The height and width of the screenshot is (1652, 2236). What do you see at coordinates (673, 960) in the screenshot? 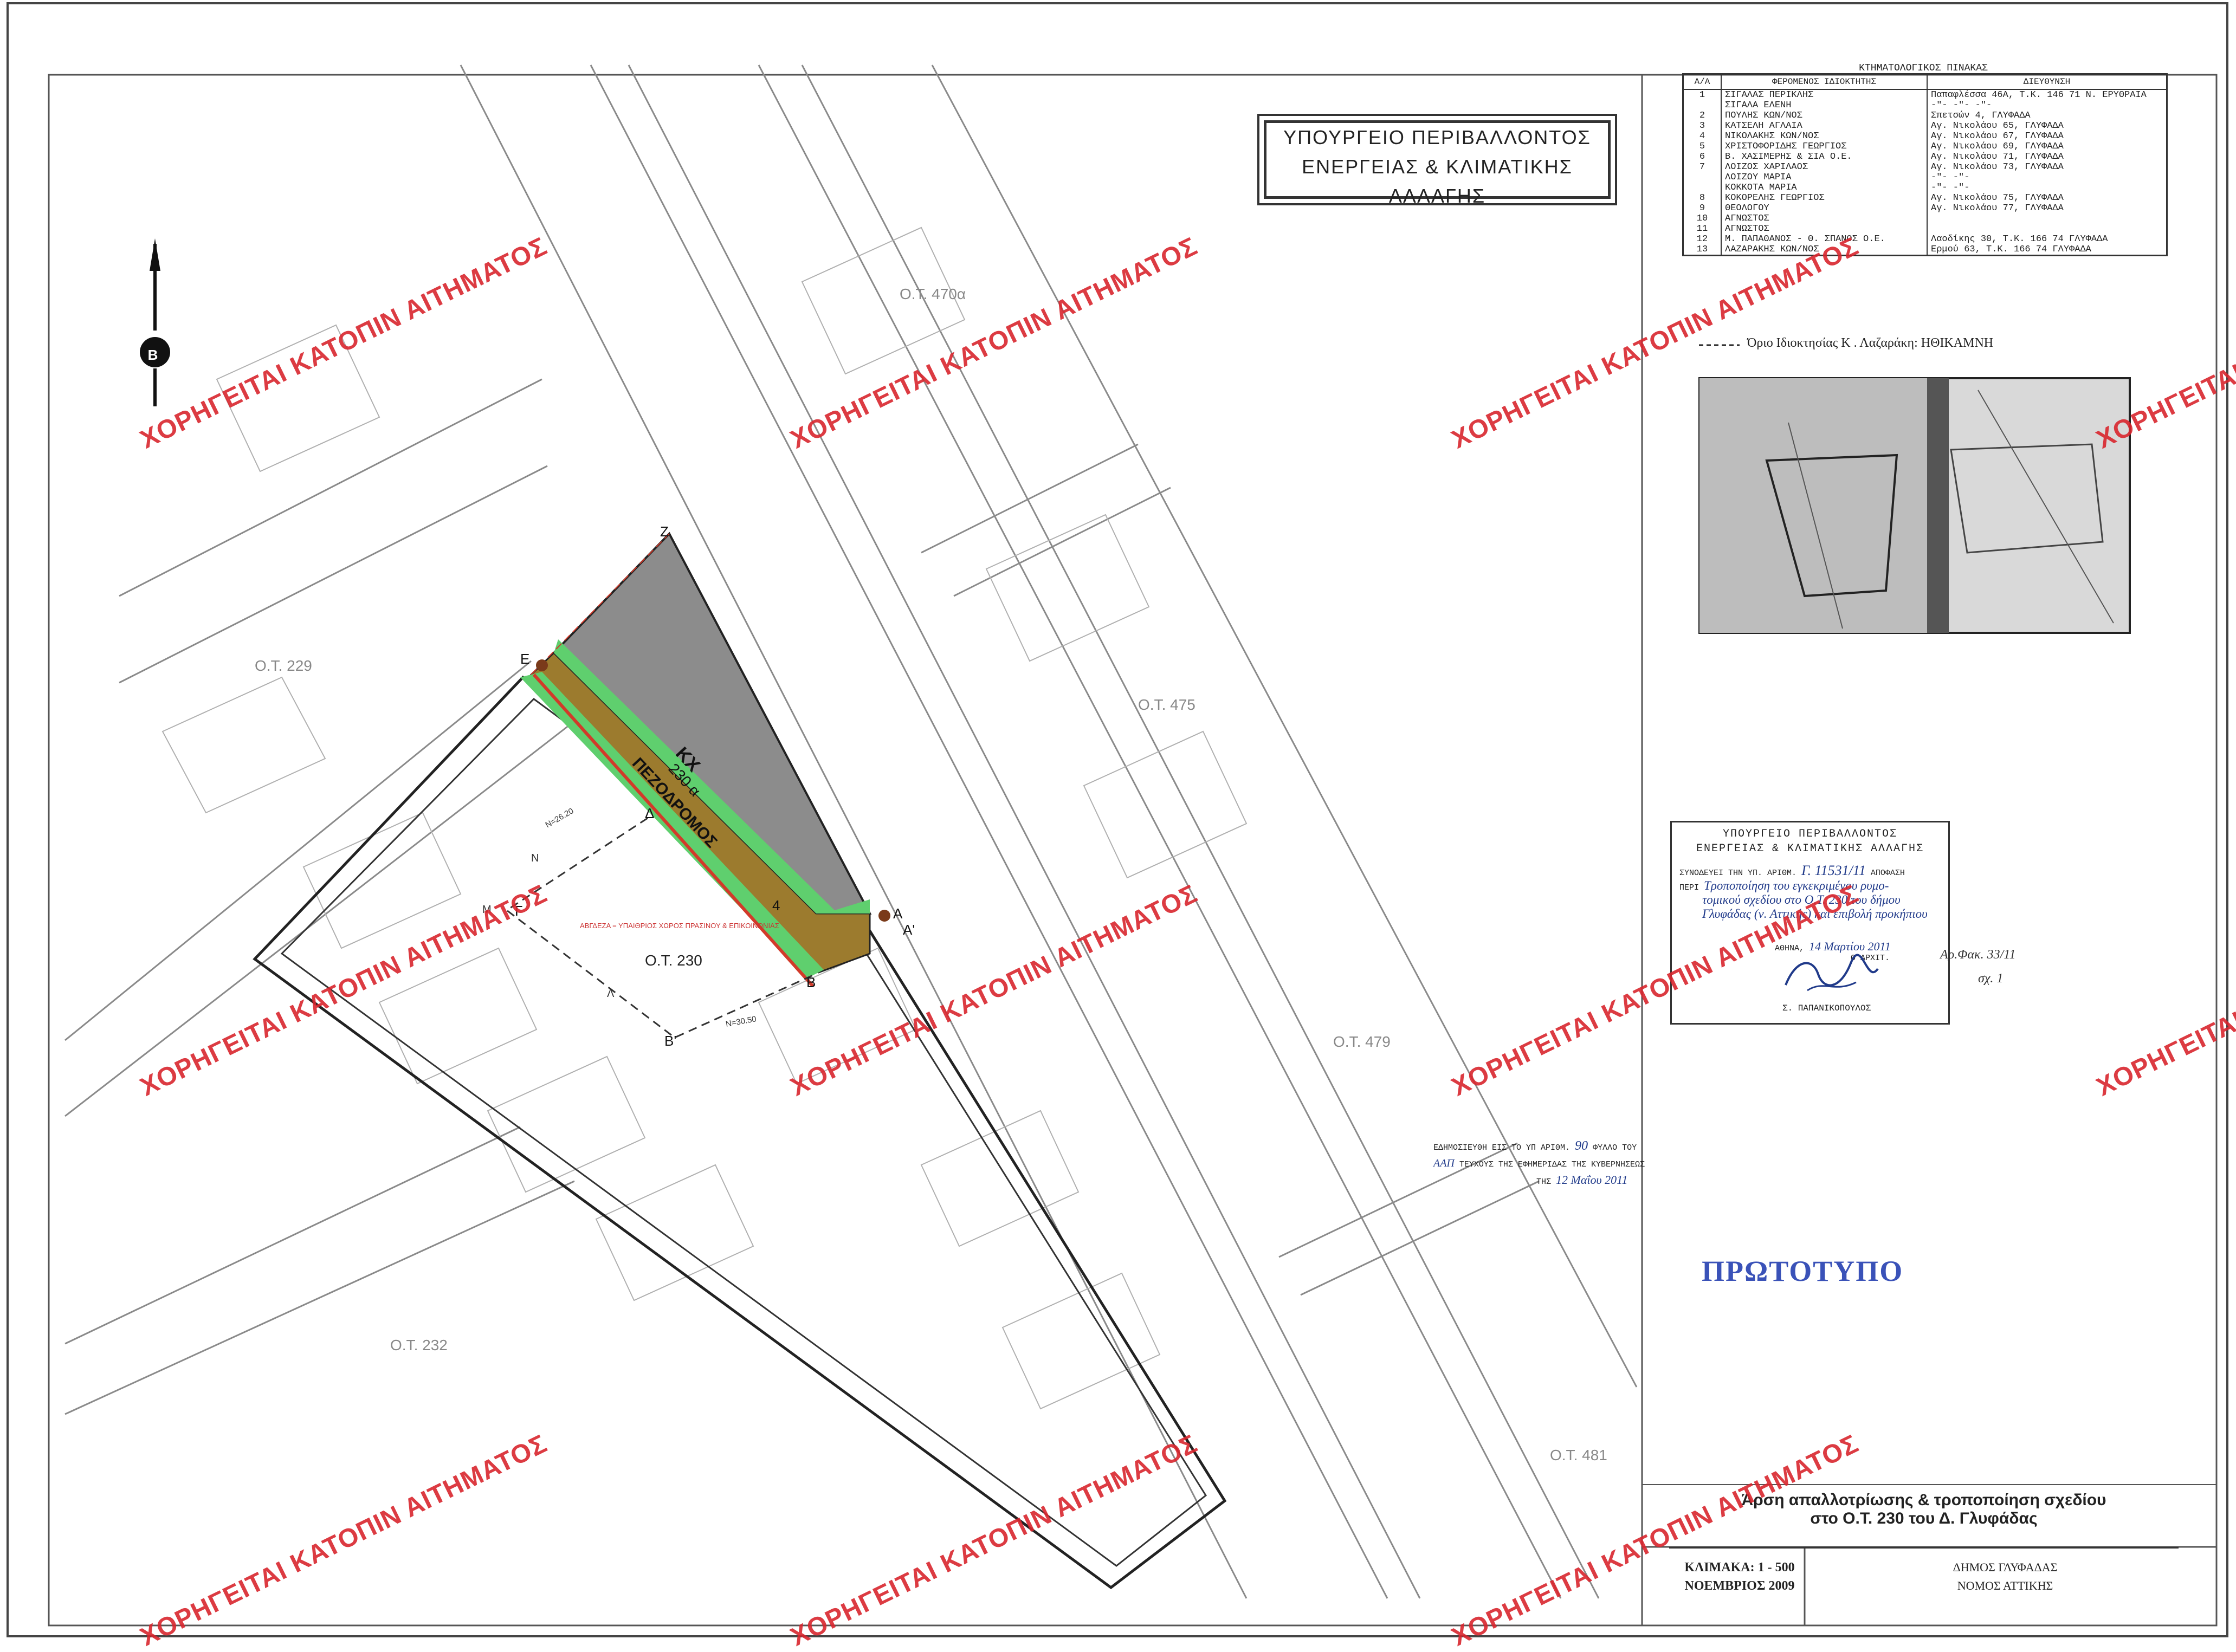
I see `block-label-230: Ο.Τ. 230` at bounding box center [673, 960].